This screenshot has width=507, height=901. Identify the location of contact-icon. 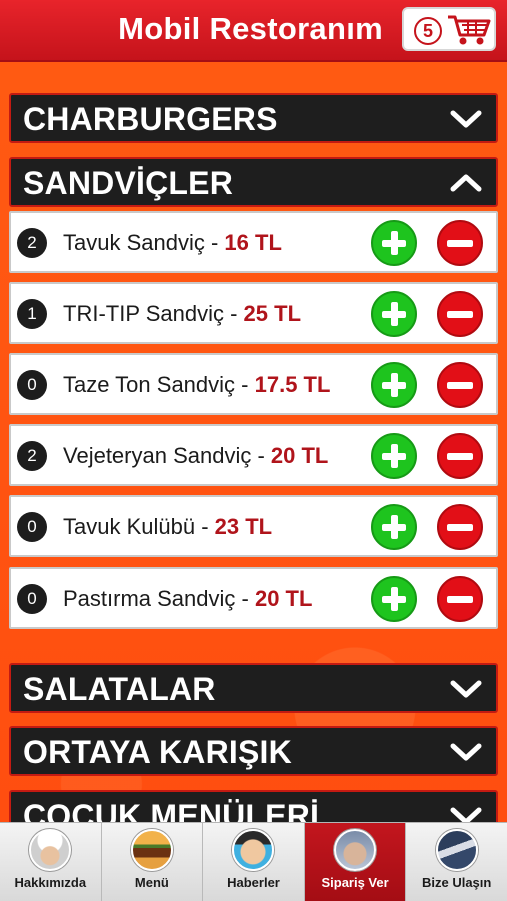
(456, 850).